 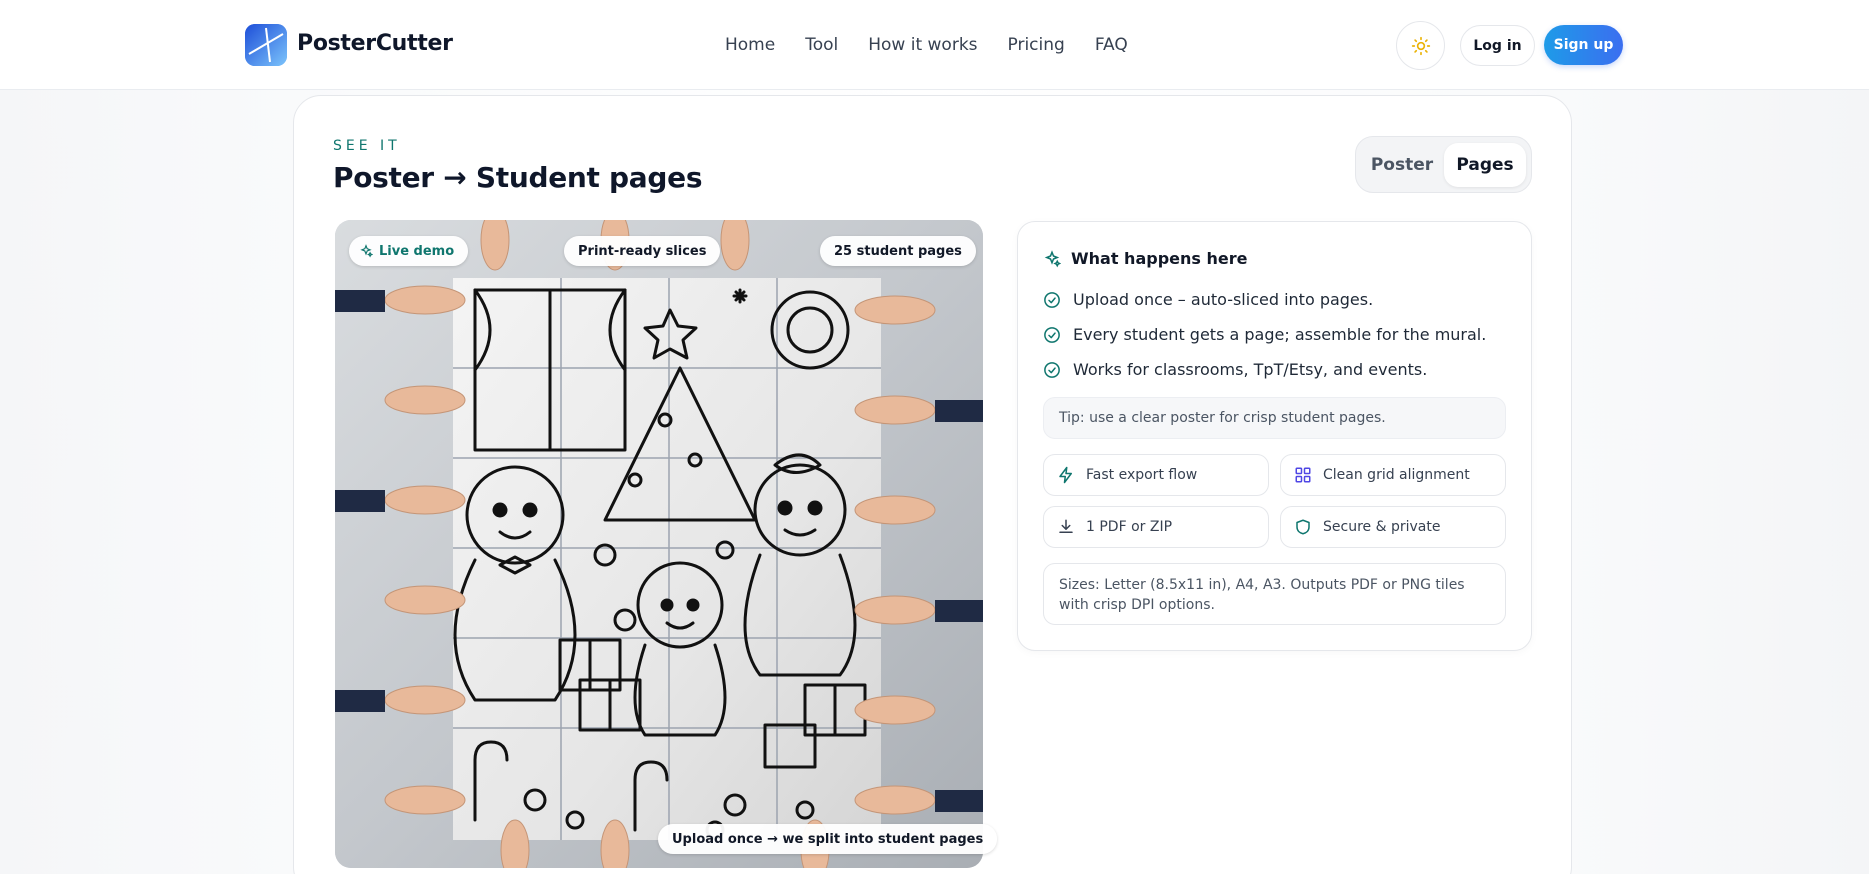 What do you see at coordinates (417, 251) in the screenshot?
I see `live-demo-label: Live demo` at bounding box center [417, 251].